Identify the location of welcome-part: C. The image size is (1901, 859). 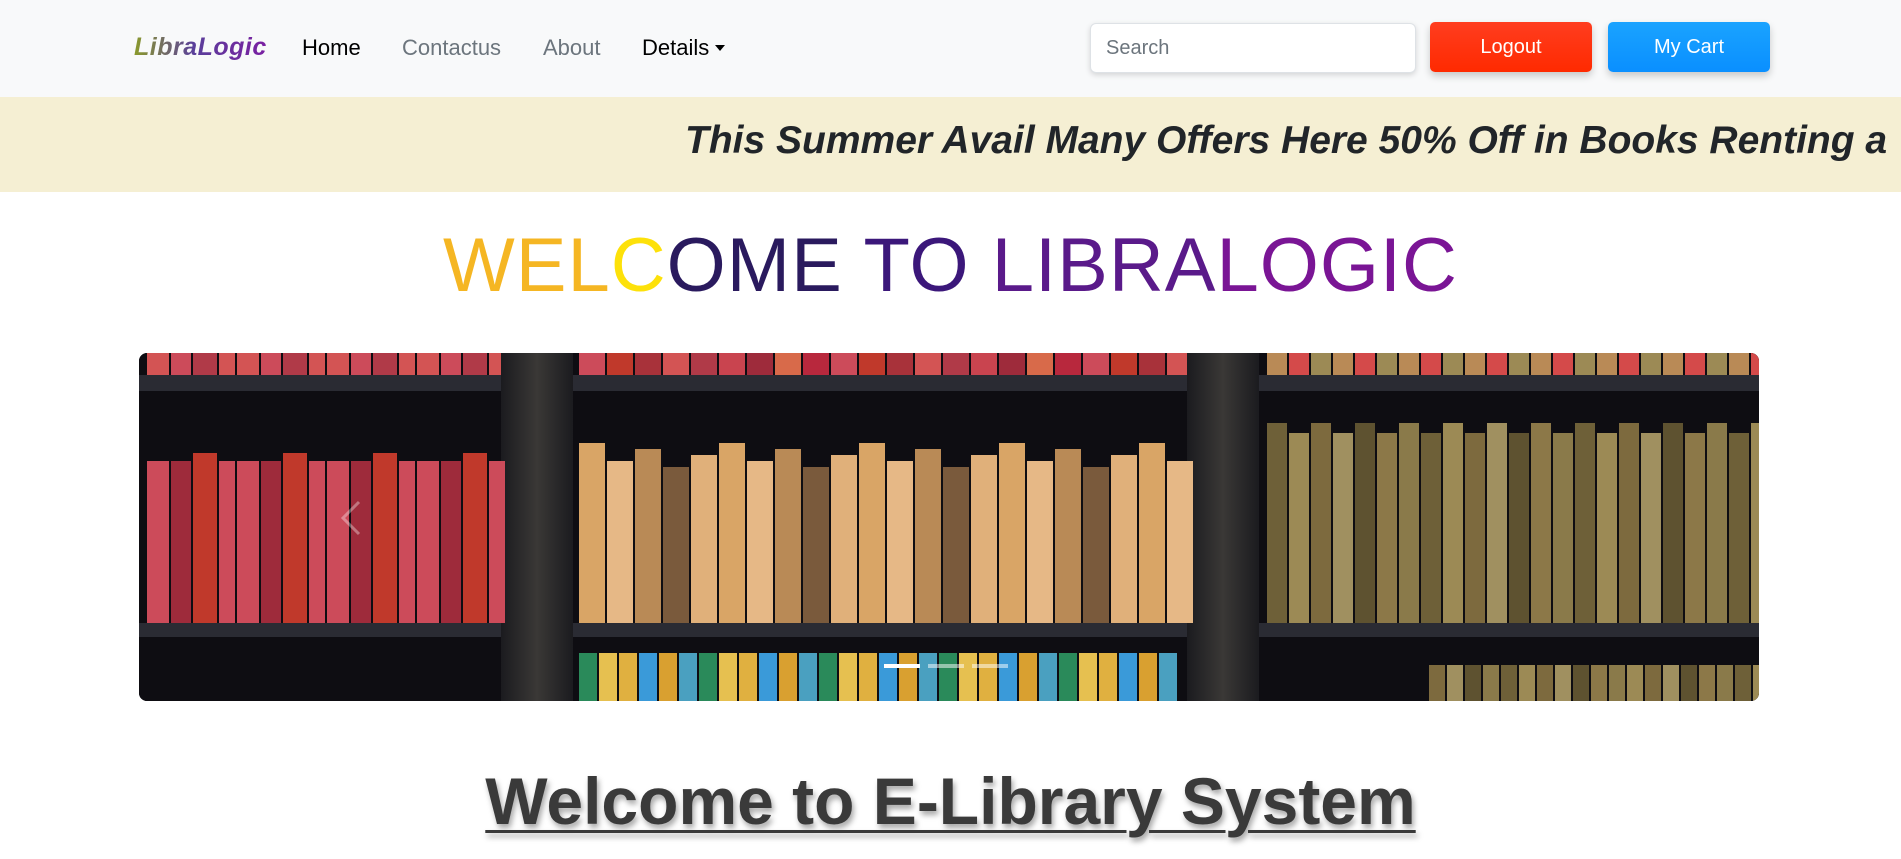
(638, 265).